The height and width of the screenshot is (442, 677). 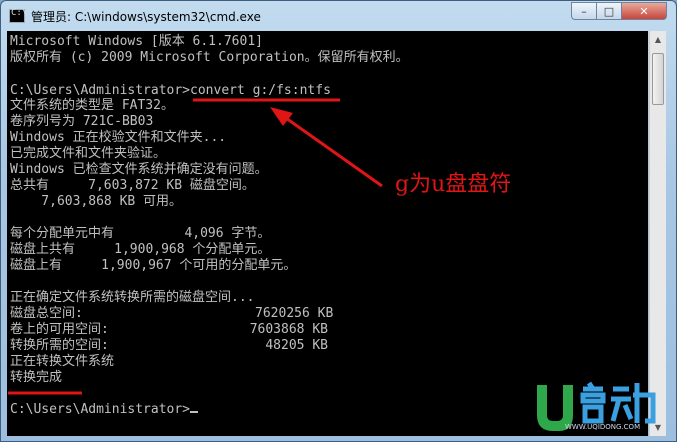 What do you see at coordinates (281, 116) in the screenshot?
I see `arrow-head-icon` at bounding box center [281, 116].